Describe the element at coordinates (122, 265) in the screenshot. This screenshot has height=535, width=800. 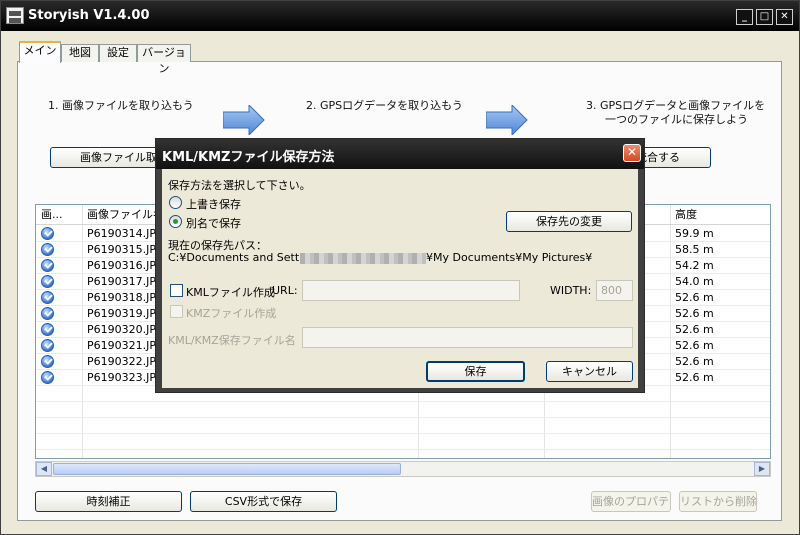
I see `filename-cell: P6190316.JPG` at that location.